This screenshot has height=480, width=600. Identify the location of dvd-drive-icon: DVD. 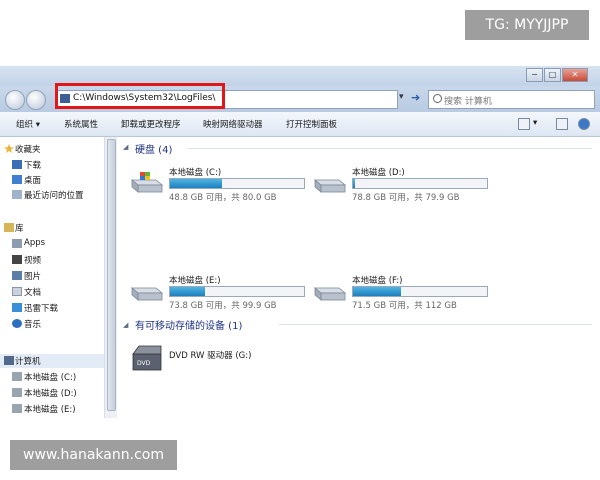
(147, 357).